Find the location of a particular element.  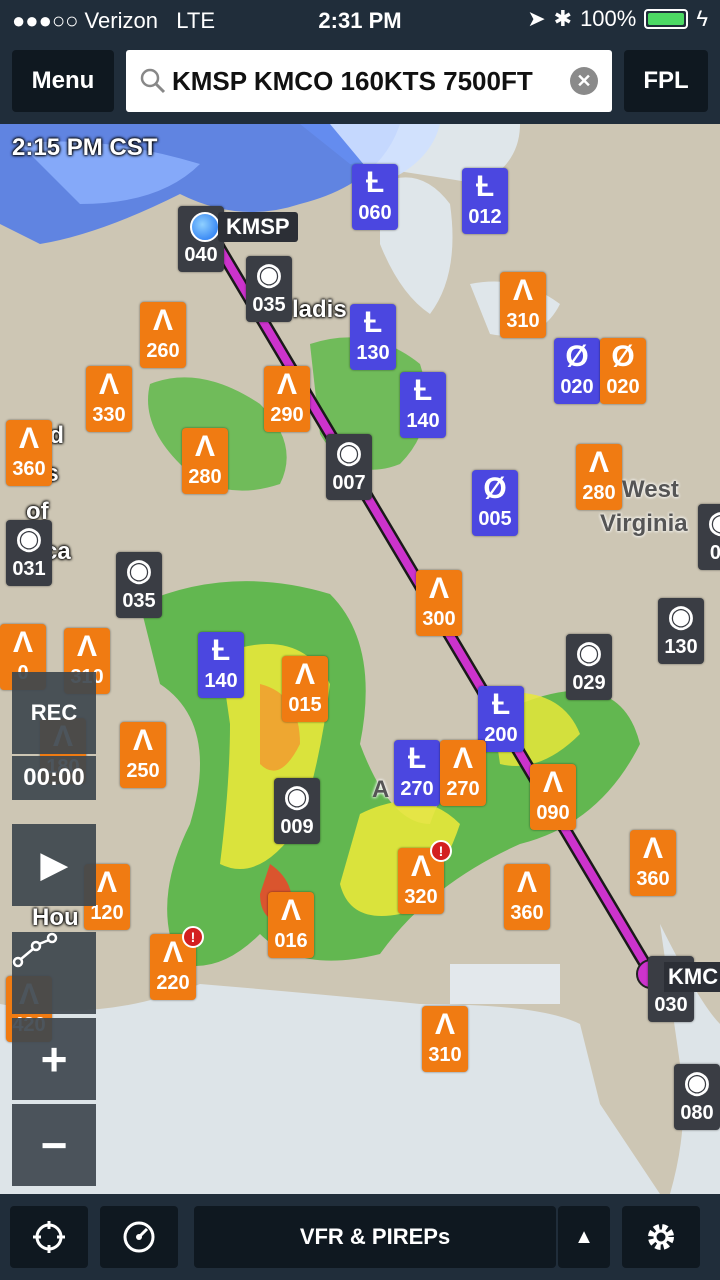

zoom-in-button: + is located at coordinates (54, 1059).